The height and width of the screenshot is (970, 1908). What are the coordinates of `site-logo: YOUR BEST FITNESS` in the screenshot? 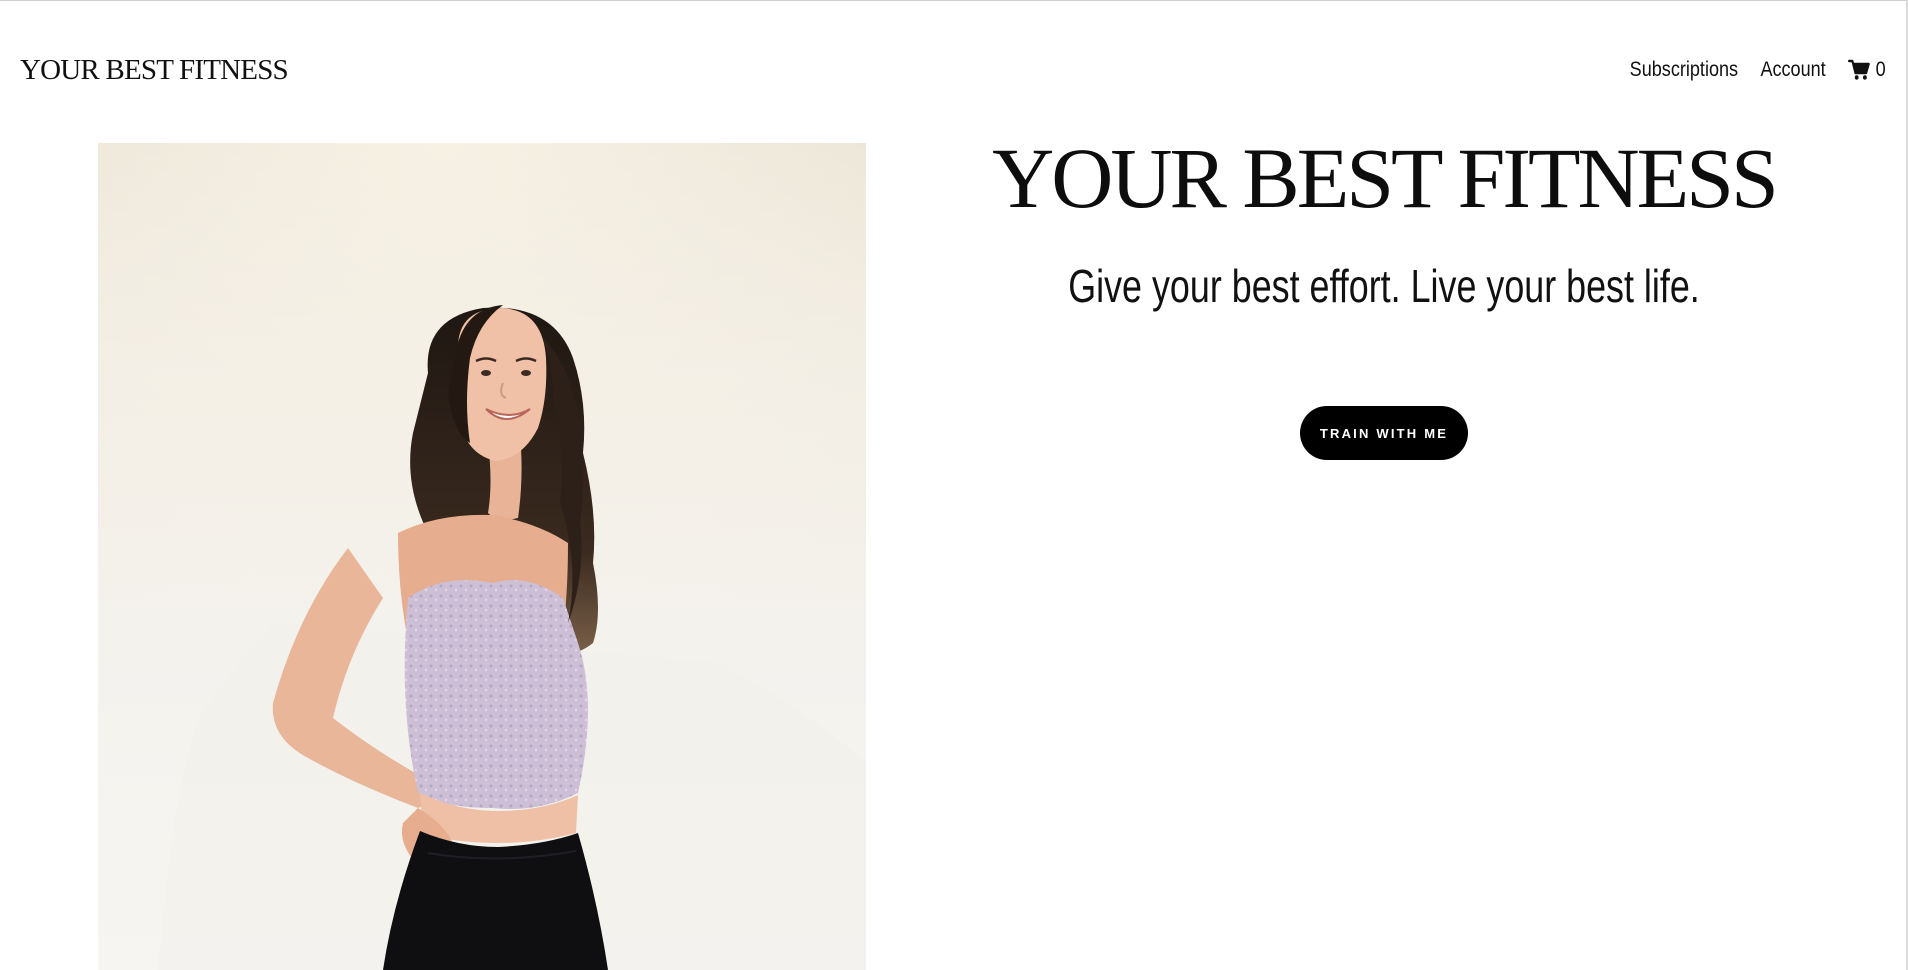 It's located at (154, 70).